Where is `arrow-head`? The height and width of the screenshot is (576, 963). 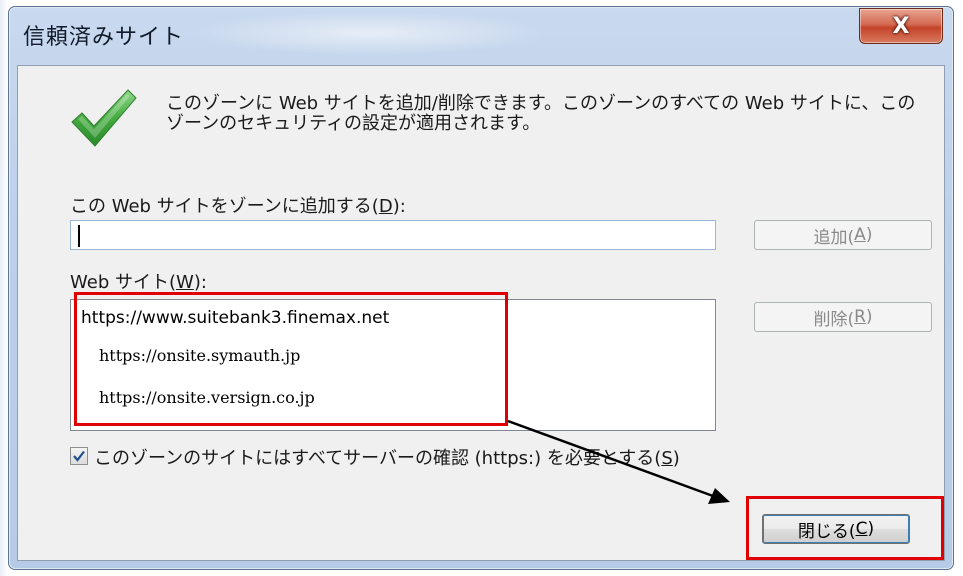
arrow-head is located at coordinates (719, 496).